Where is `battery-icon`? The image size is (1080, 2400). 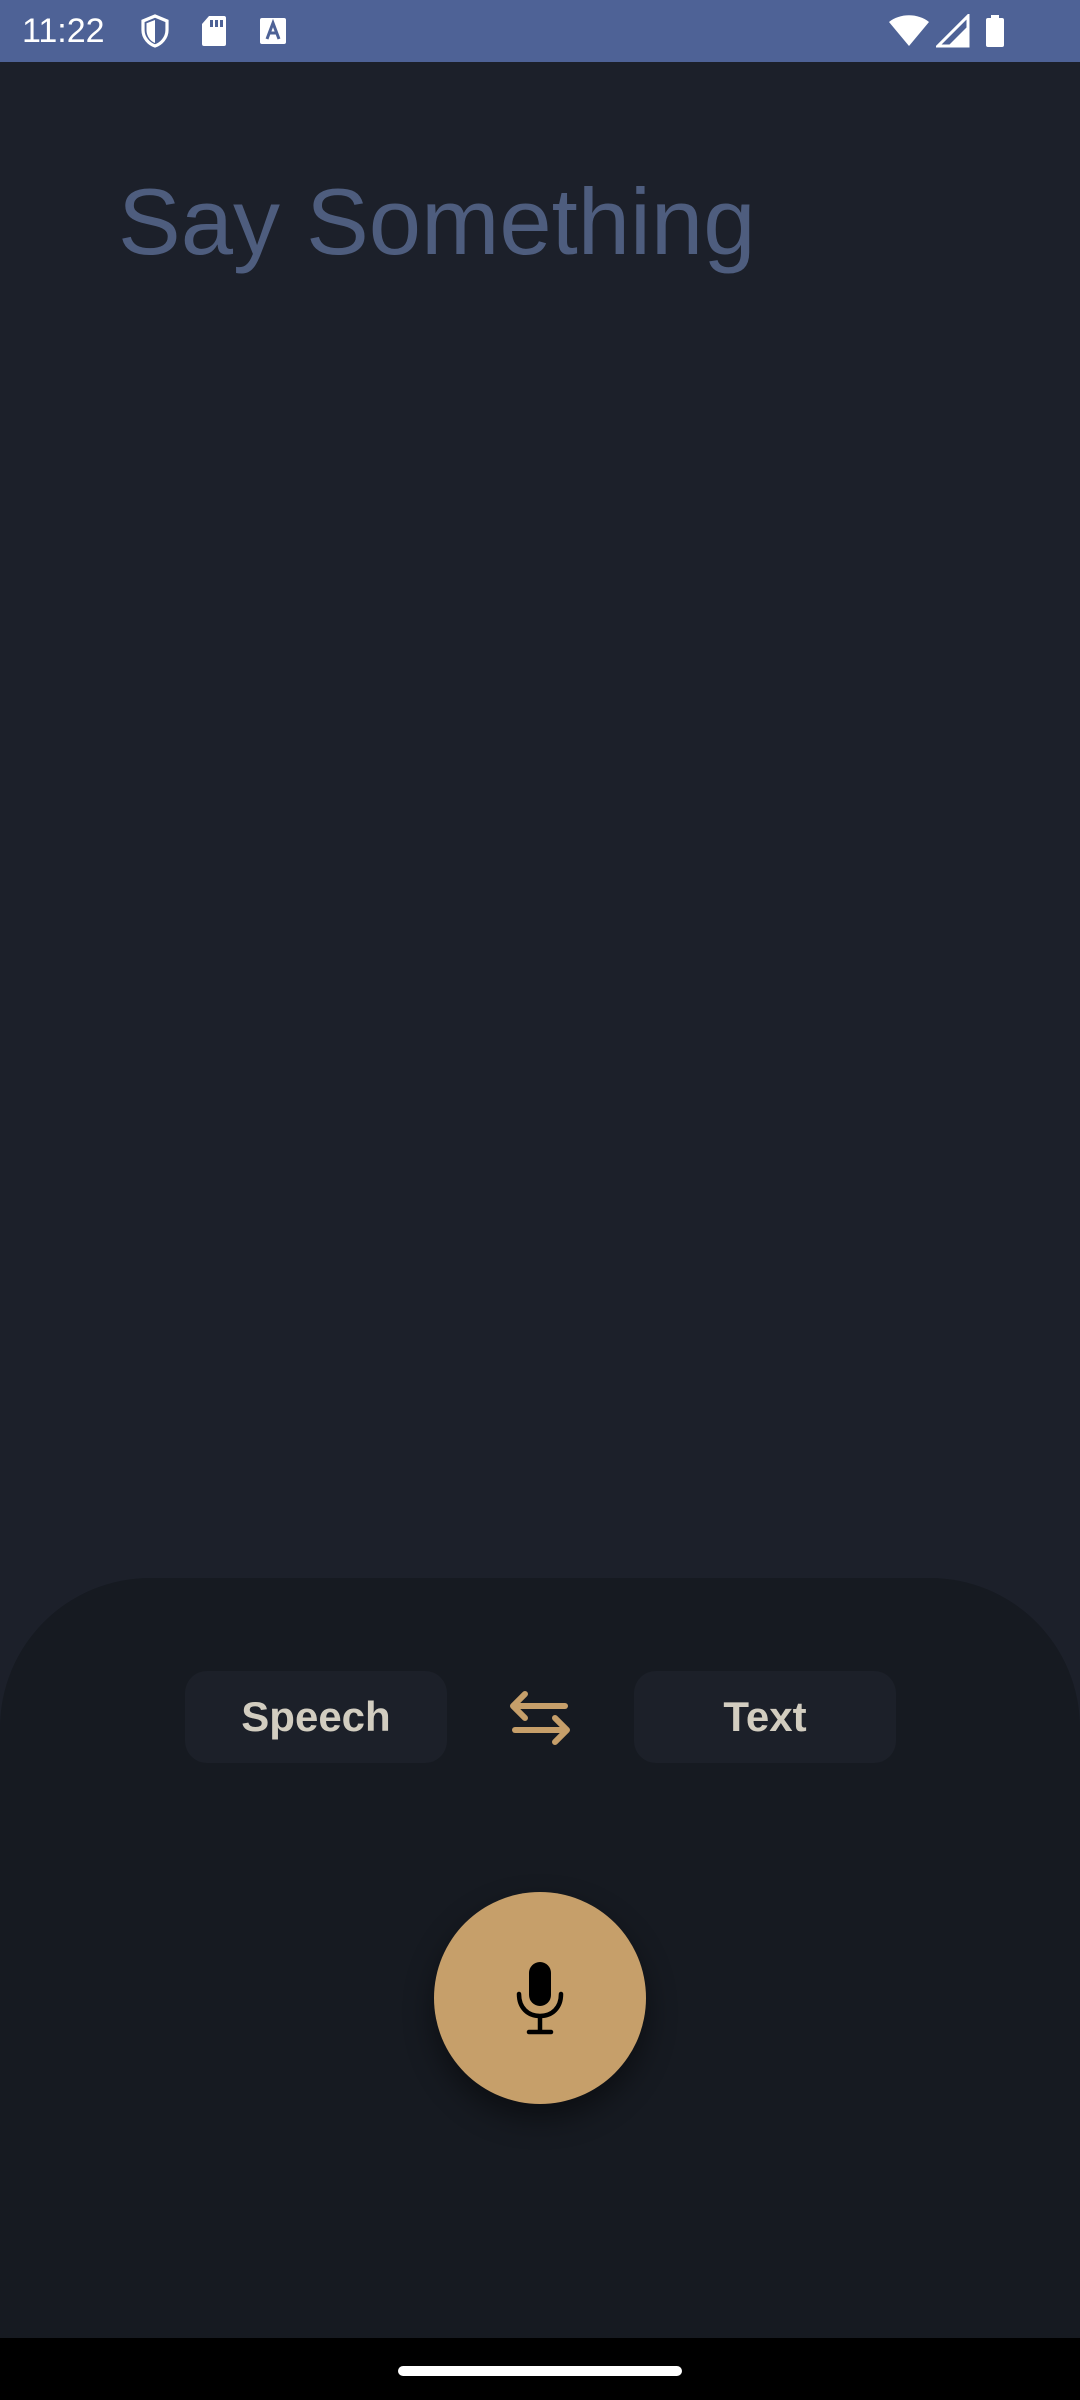
battery-icon is located at coordinates (995, 31).